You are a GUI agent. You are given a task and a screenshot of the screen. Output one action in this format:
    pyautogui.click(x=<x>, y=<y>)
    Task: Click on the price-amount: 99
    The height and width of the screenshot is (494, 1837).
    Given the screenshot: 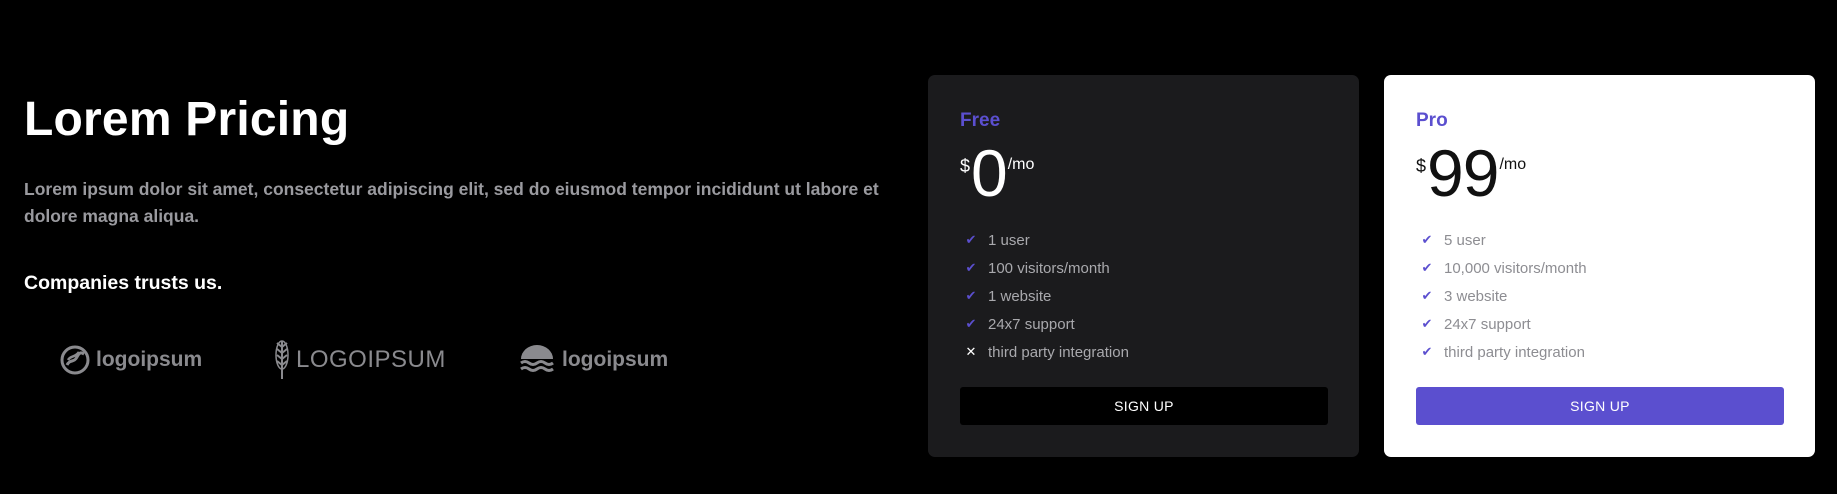 What is the action you would take?
    pyautogui.click(x=1463, y=173)
    